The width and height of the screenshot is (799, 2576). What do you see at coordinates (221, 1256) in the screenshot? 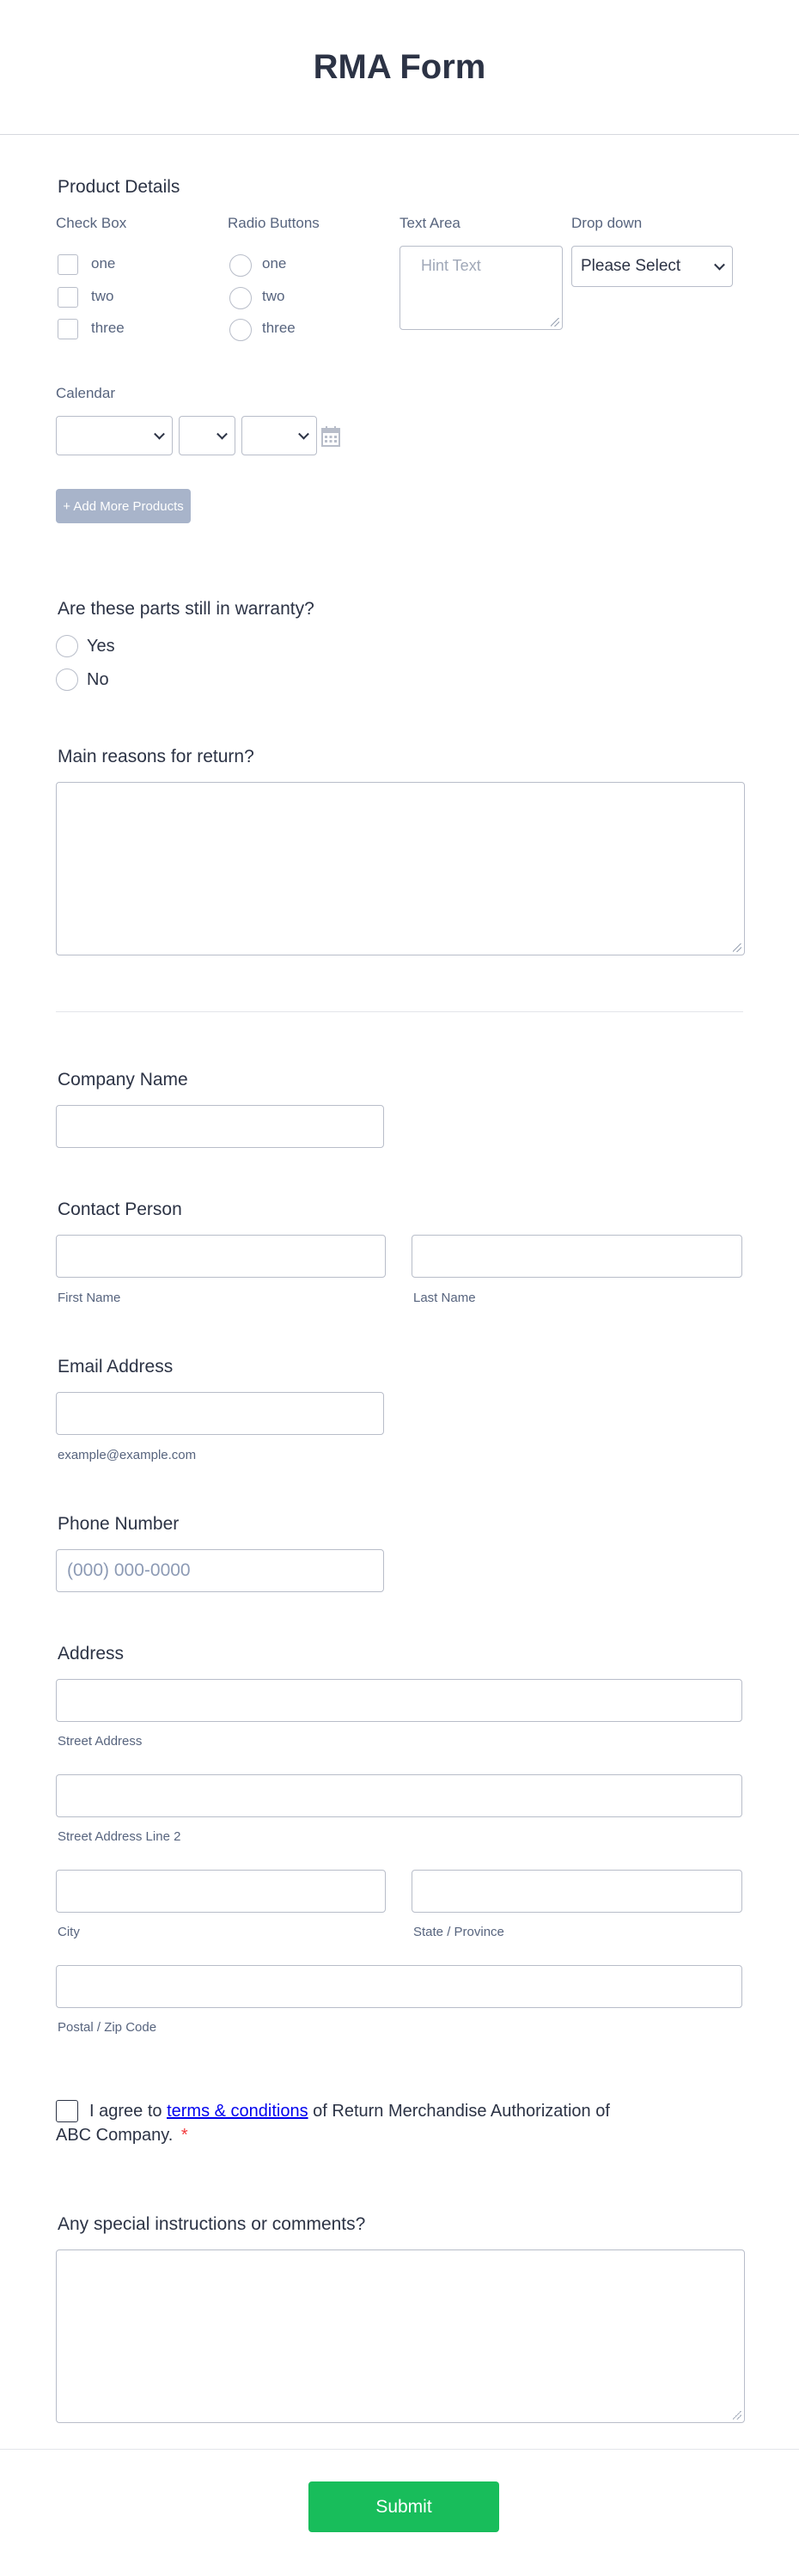
I see `first-name-input` at bounding box center [221, 1256].